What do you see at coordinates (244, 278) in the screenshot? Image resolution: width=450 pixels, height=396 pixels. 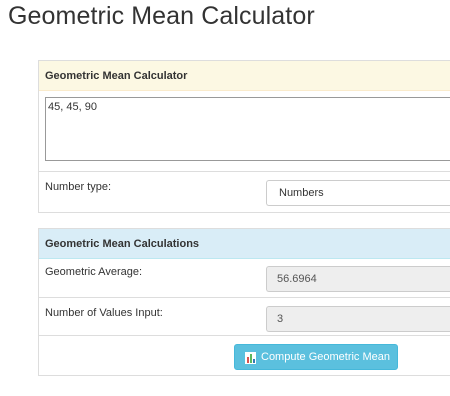 I see `geometric-average-row: Geometric Average: 56.6964` at bounding box center [244, 278].